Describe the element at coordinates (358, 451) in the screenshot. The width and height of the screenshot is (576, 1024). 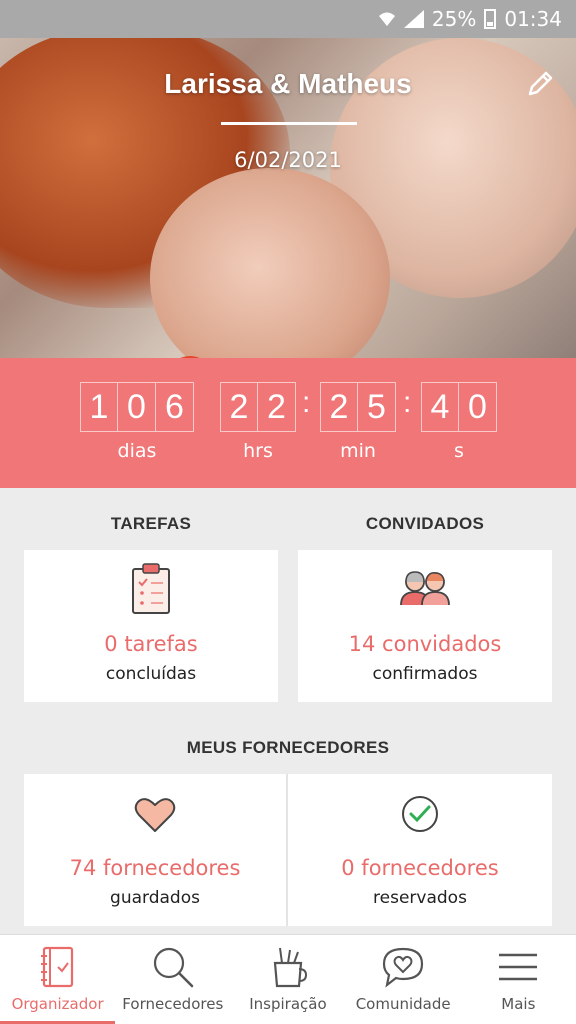
I see `countdown-label-minutes: min` at that location.